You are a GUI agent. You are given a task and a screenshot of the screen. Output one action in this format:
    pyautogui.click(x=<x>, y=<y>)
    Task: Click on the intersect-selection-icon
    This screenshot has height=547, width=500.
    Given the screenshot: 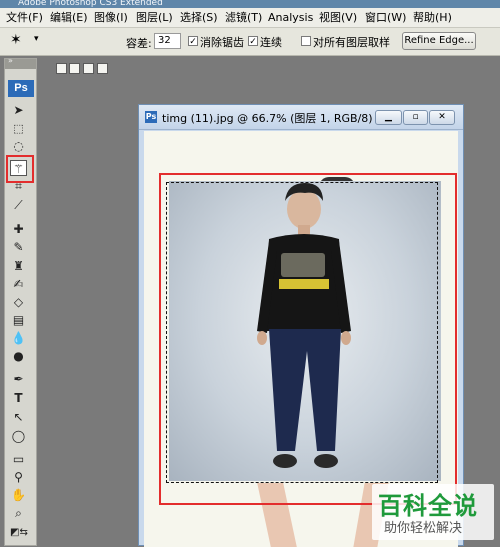 What is the action you would take?
    pyautogui.click(x=102, y=68)
    